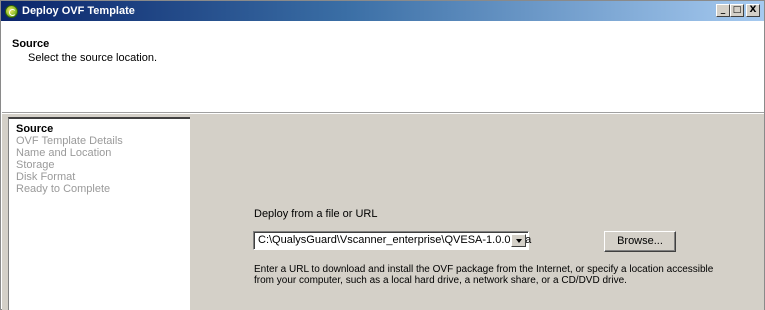 The image size is (765, 310). What do you see at coordinates (93, 58) in the screenshot?
I see `page-subtitle: Select the source location.` at bounding box center [93, 58].